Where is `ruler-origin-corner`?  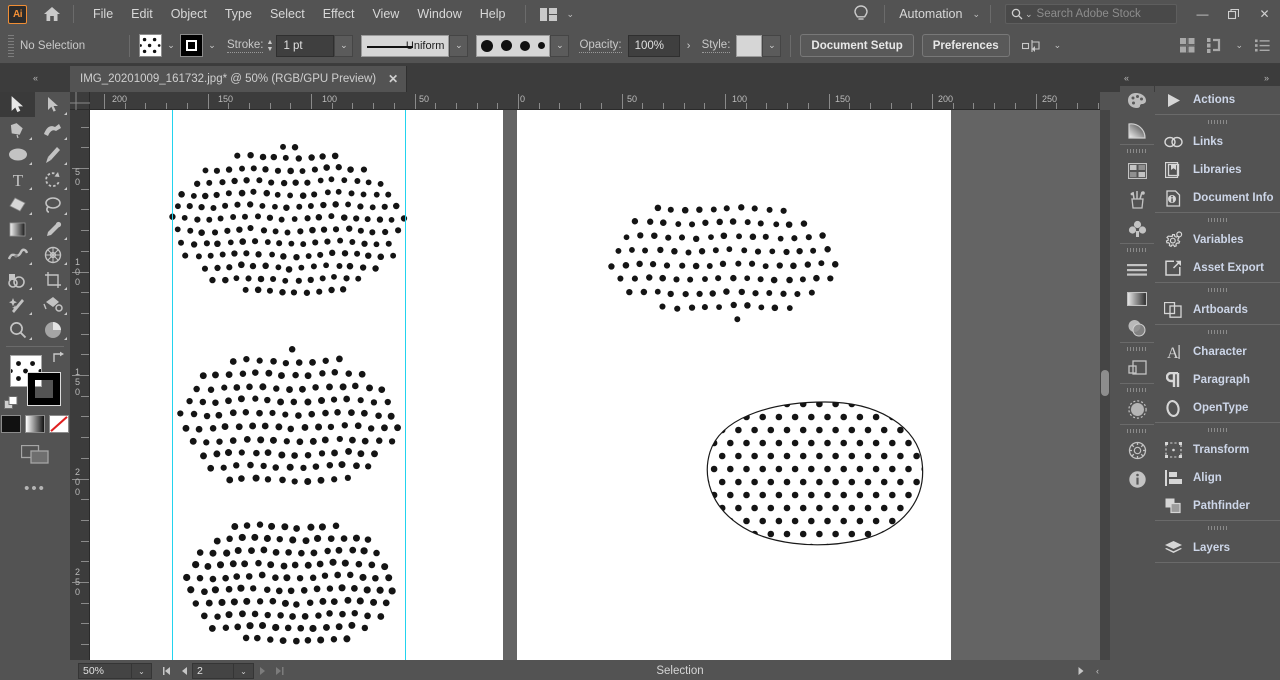
ruler-origin-corner is located at coordinates (80, 101).